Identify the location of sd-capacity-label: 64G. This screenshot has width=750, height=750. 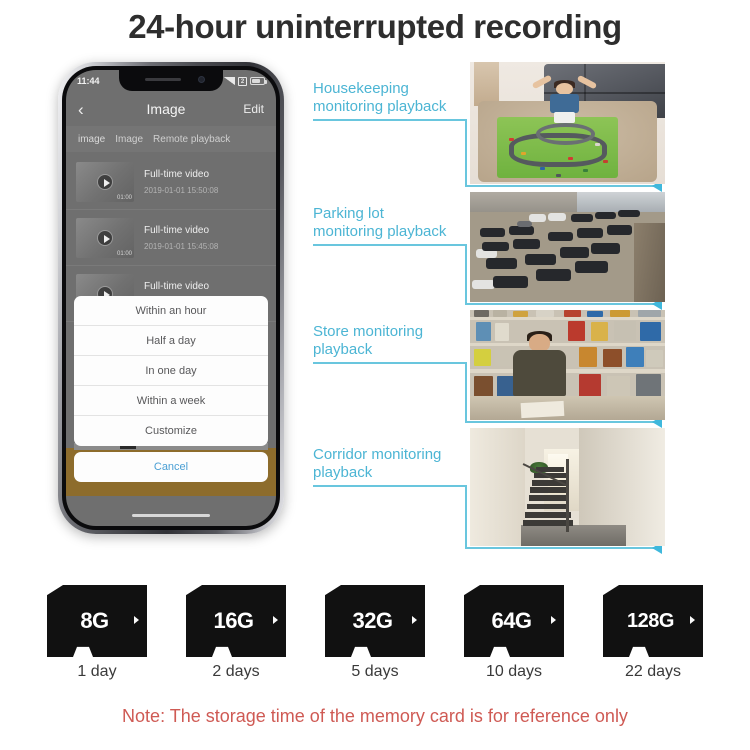
(511, 620).